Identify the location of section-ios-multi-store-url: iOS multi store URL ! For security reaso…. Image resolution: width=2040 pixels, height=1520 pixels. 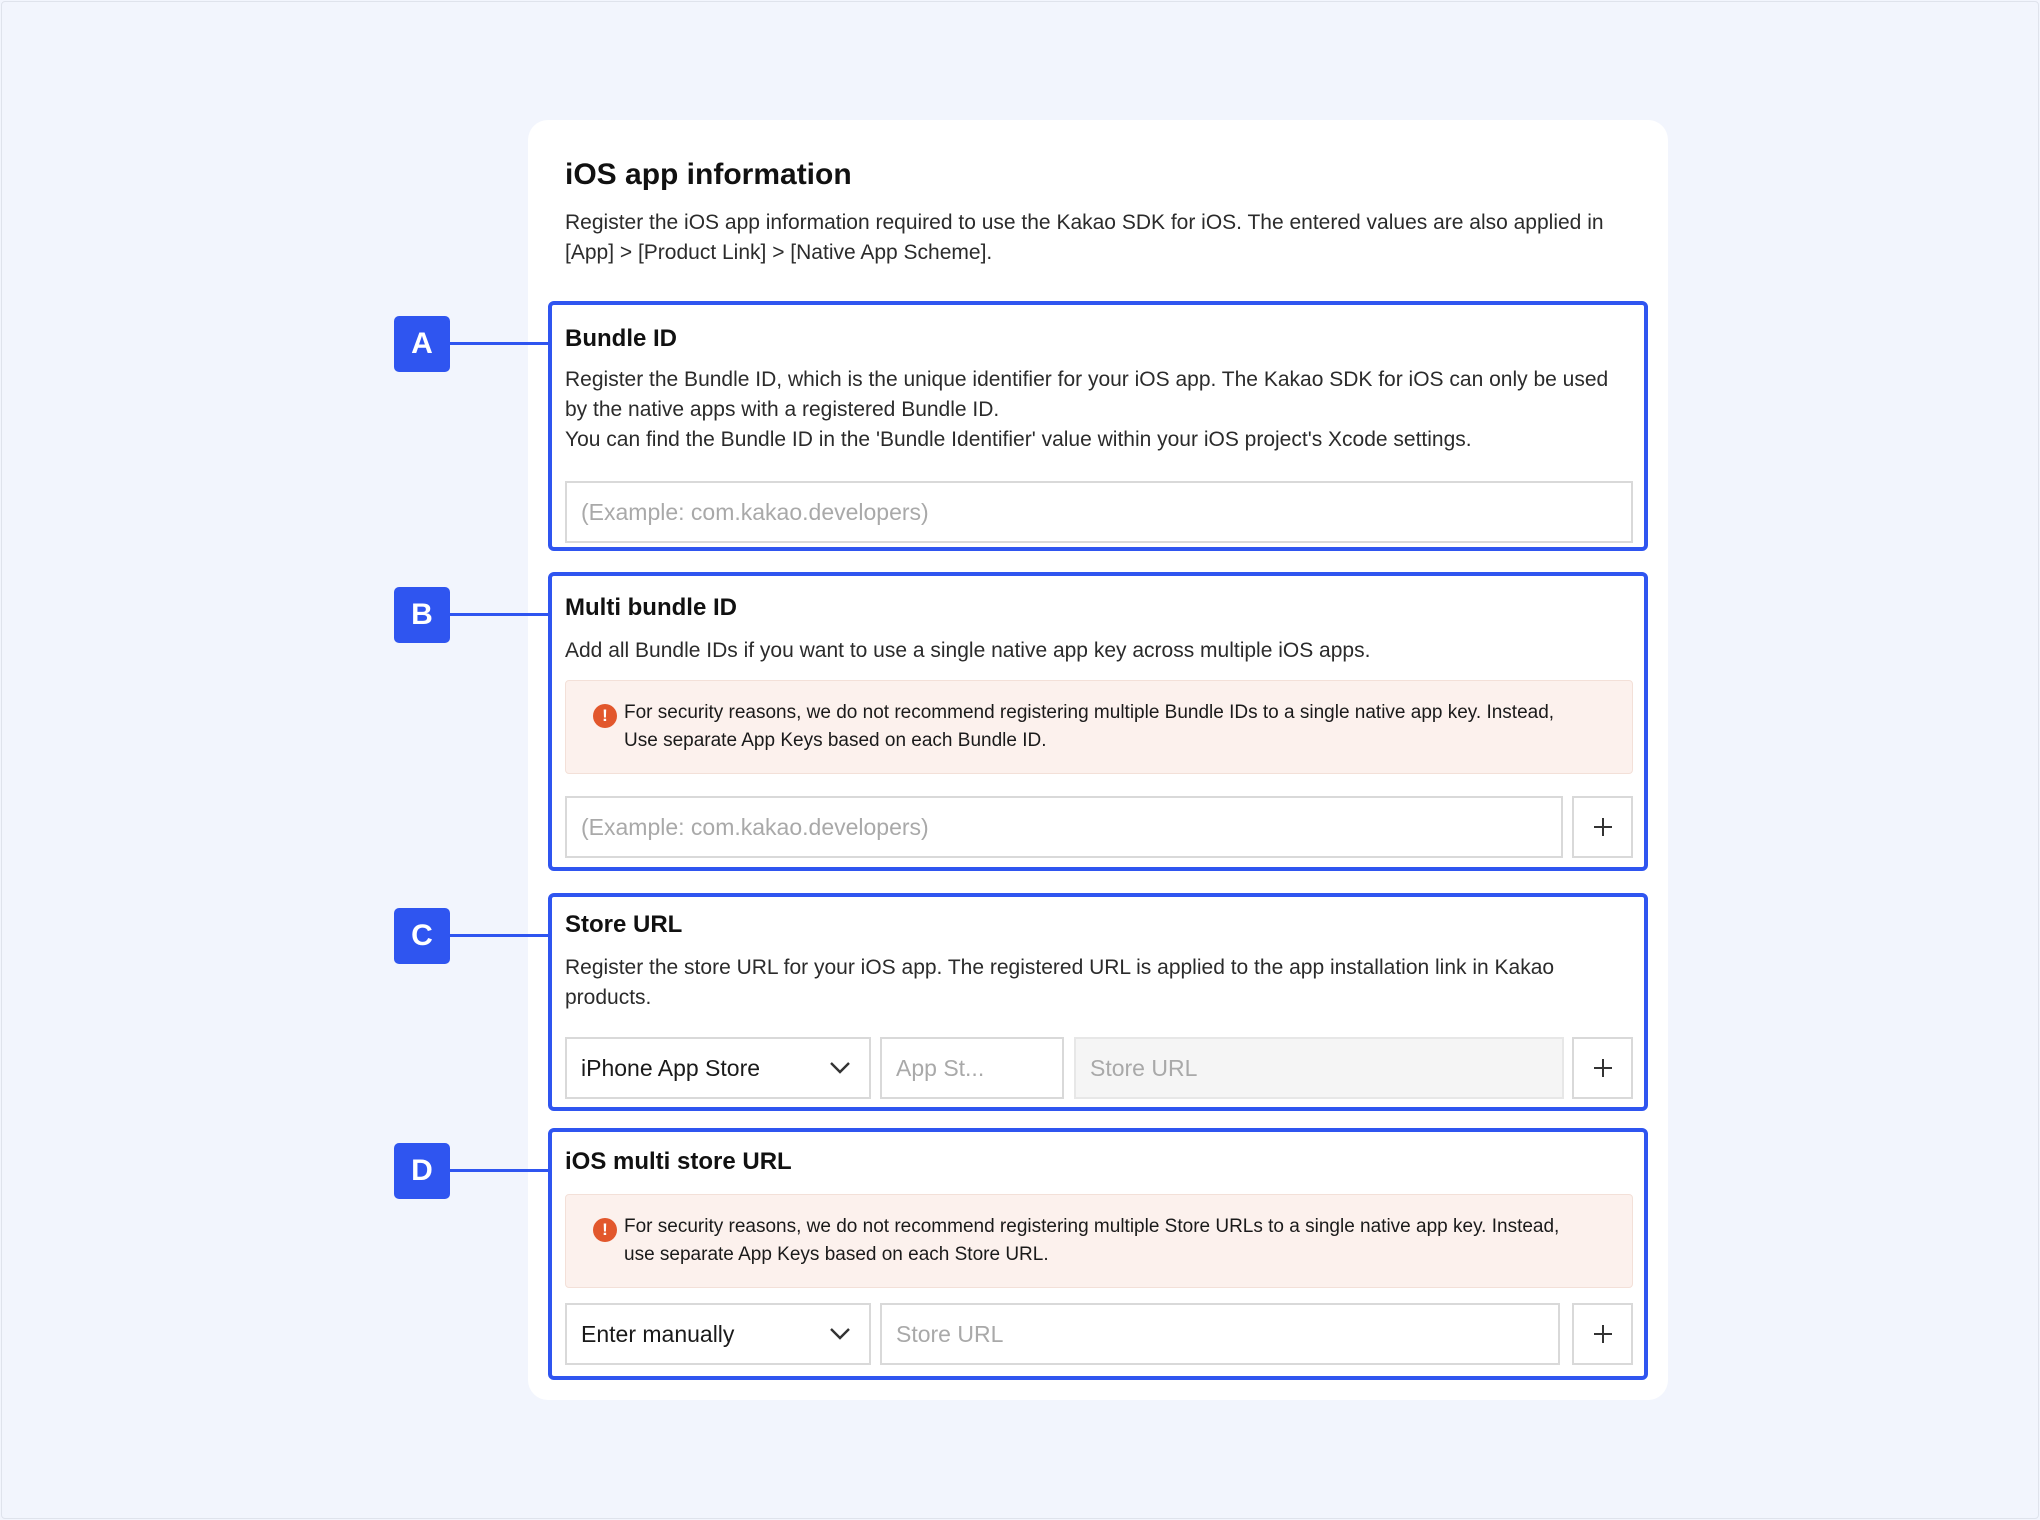
(1098, 1254).